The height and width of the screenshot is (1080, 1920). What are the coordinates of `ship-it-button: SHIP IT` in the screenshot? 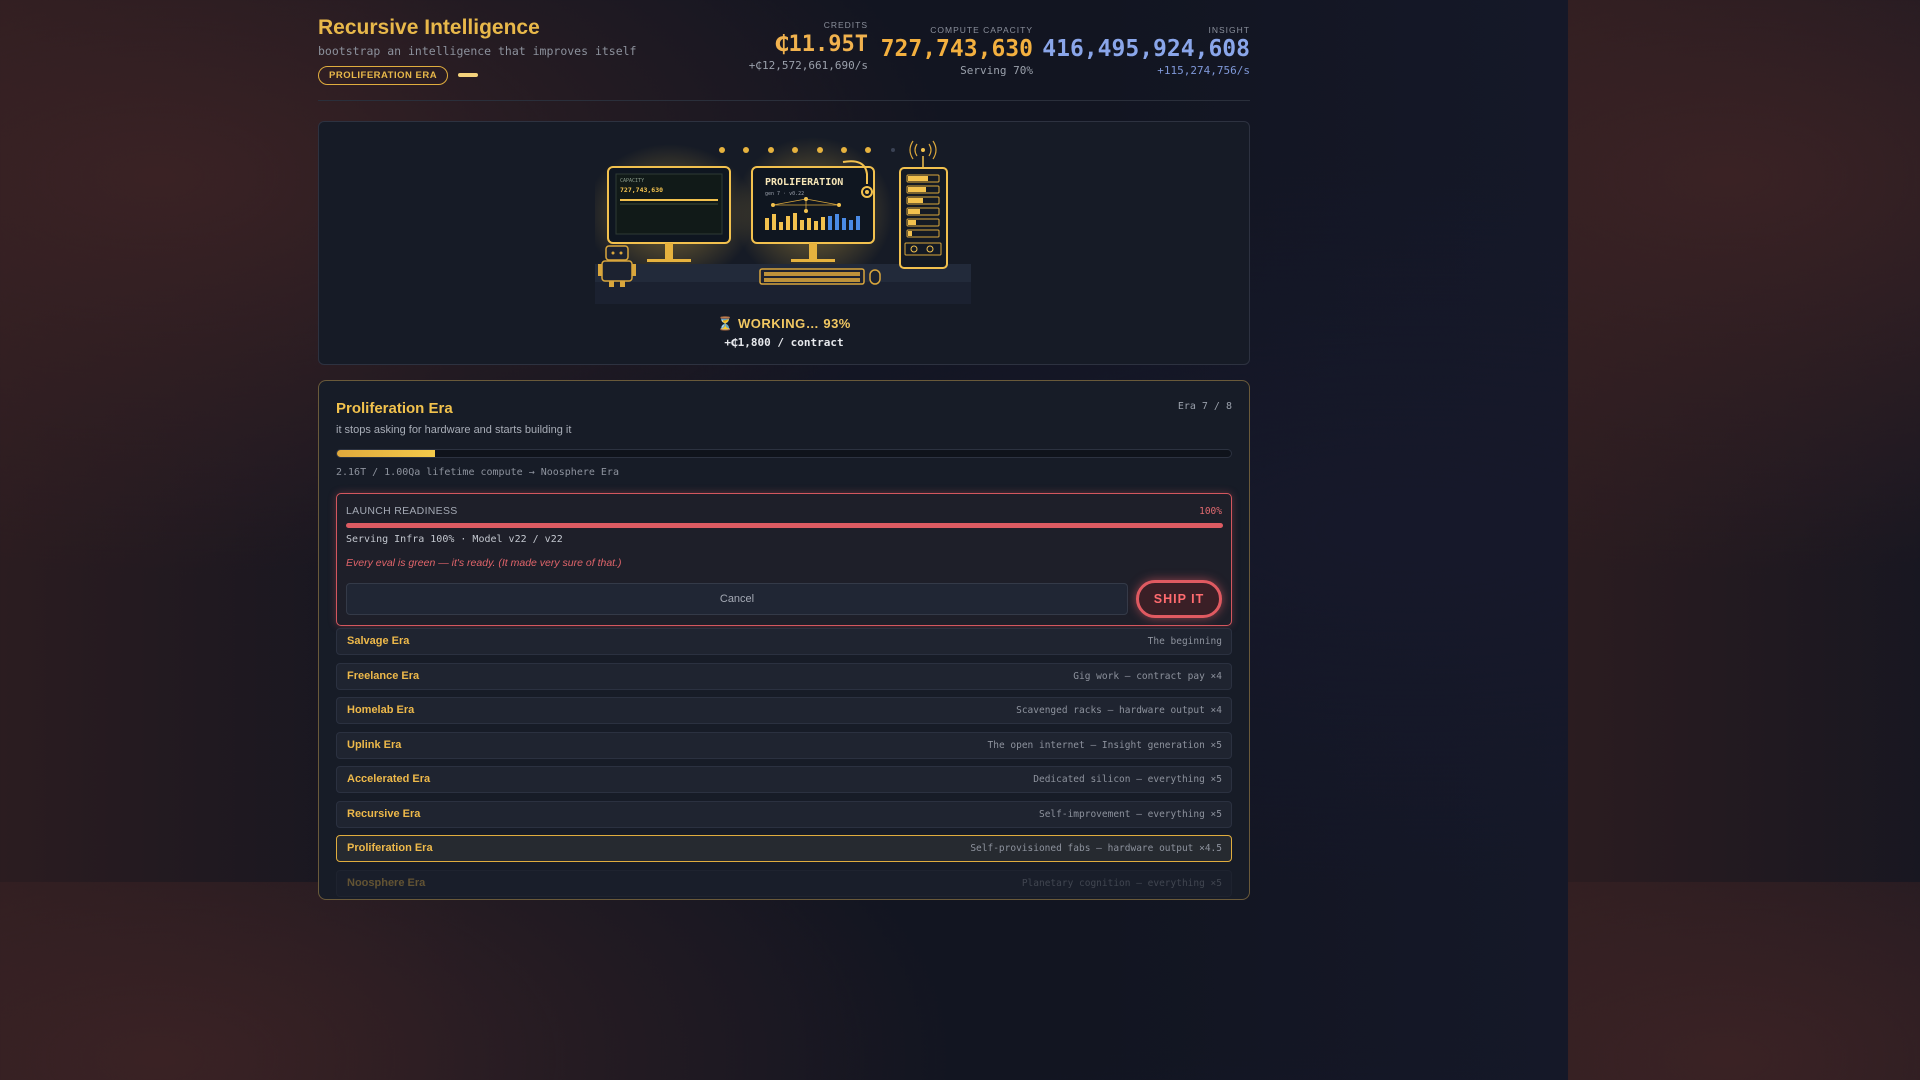 It's located at (1179, 599).